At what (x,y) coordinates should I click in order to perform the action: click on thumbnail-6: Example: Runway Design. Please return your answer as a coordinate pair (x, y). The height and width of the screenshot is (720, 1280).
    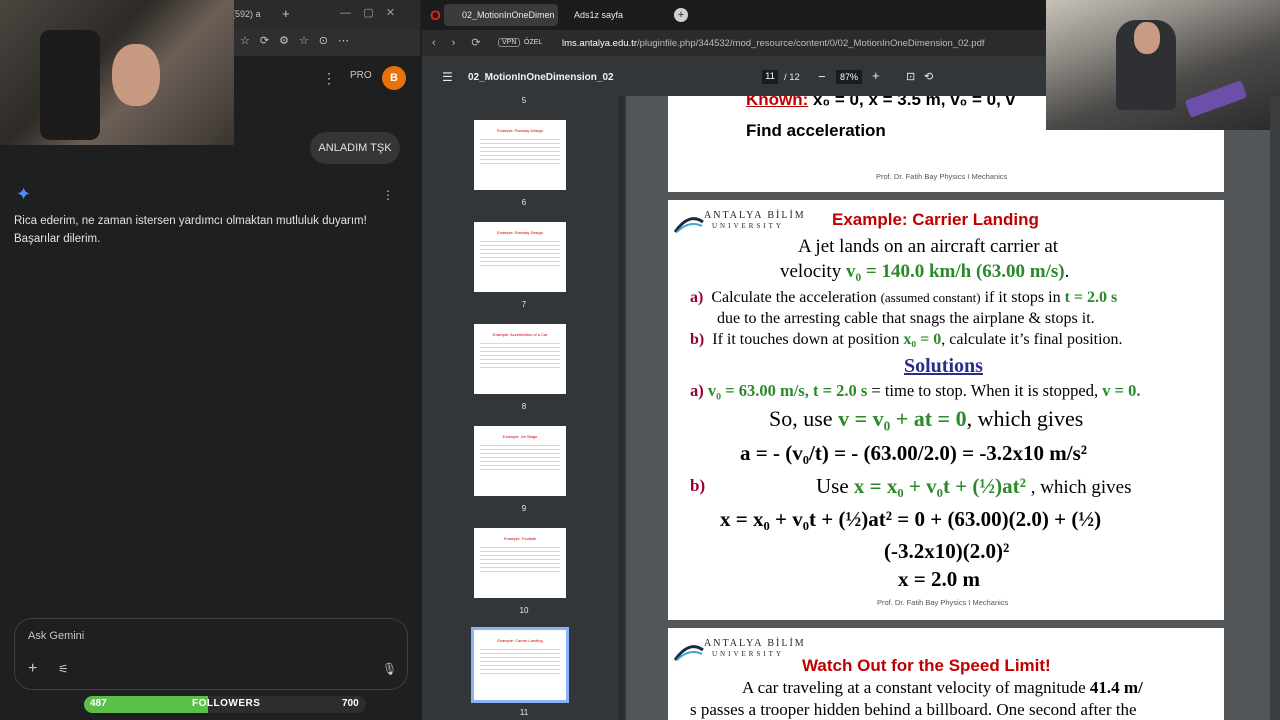
    Looking at the image, I should click on (520, 155).